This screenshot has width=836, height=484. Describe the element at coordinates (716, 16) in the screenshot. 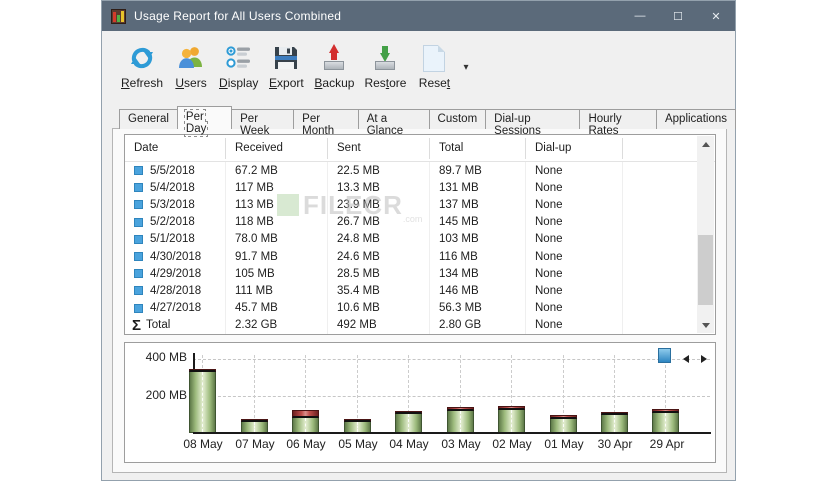

I see `close-button: ✕` at that location.